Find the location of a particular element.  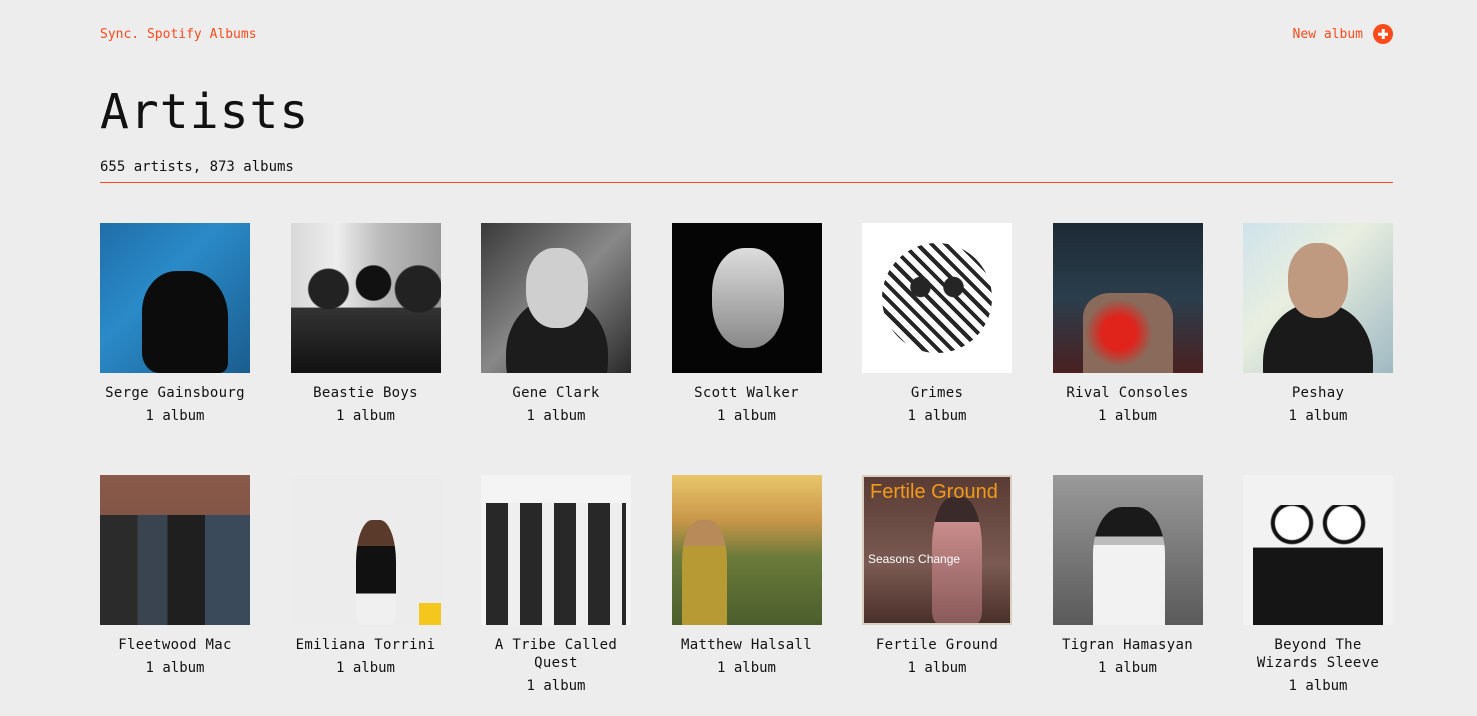

sync-spotify-albums-link: Sync. Spotify Albums is located at coordinates (178, 34).